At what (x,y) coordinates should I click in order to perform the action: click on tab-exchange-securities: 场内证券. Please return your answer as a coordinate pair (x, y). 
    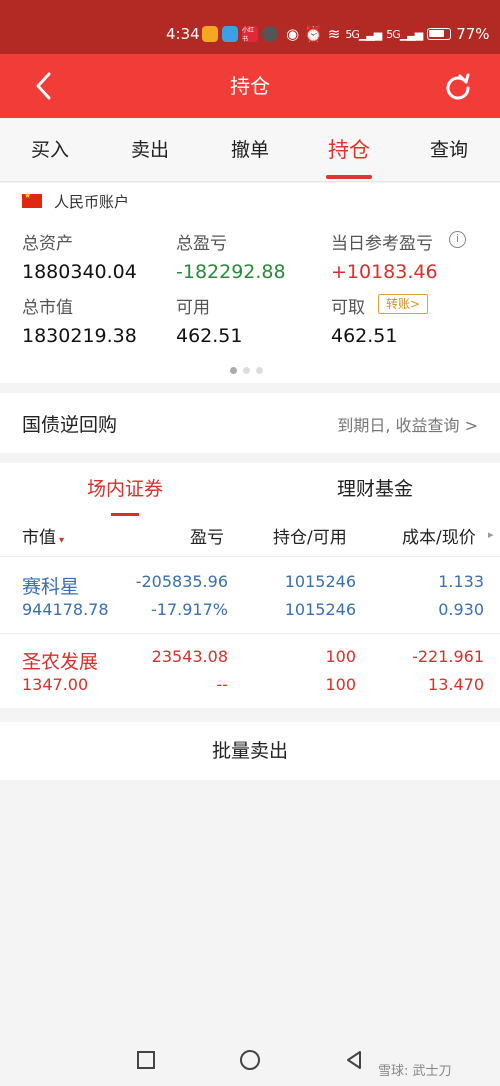
    Looking at the image, I should click on (125, 489).